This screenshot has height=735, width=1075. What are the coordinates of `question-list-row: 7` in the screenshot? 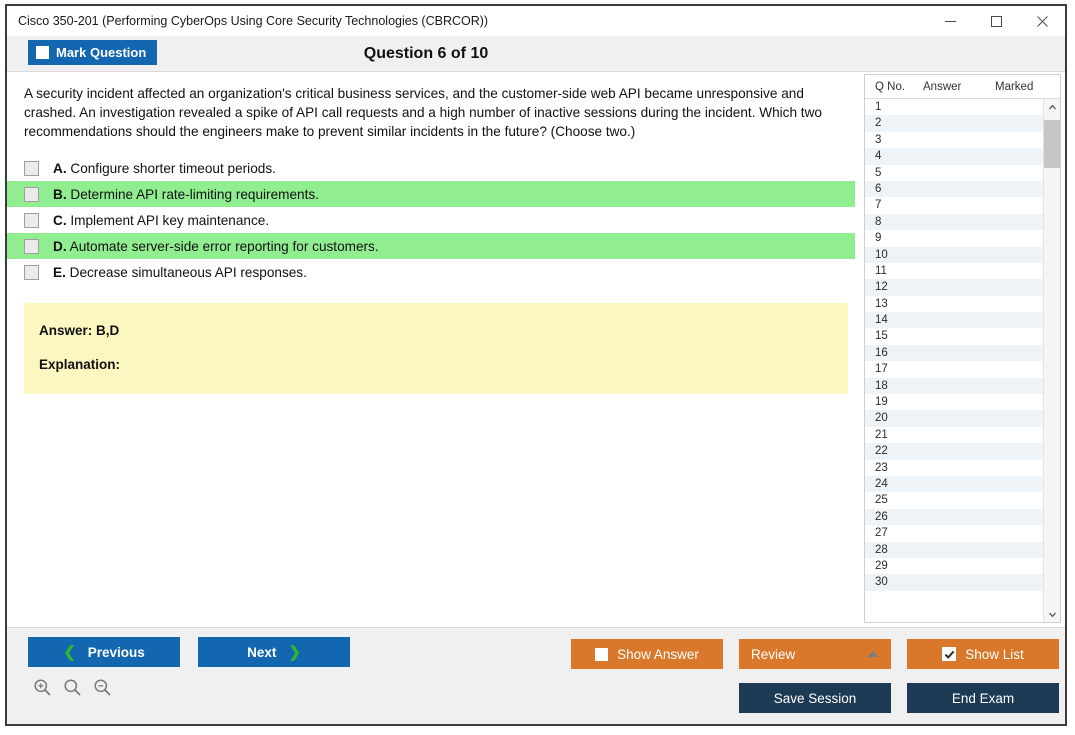 It's located at (954, 205).